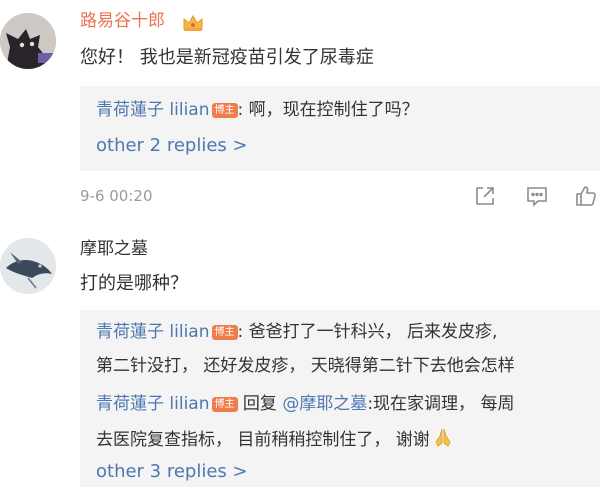 This screenshot has height=487, width=600. Describe the element at coordinates (134, 283) in the screenshot. I see `comment-text: 打的是哪种？` at that location.